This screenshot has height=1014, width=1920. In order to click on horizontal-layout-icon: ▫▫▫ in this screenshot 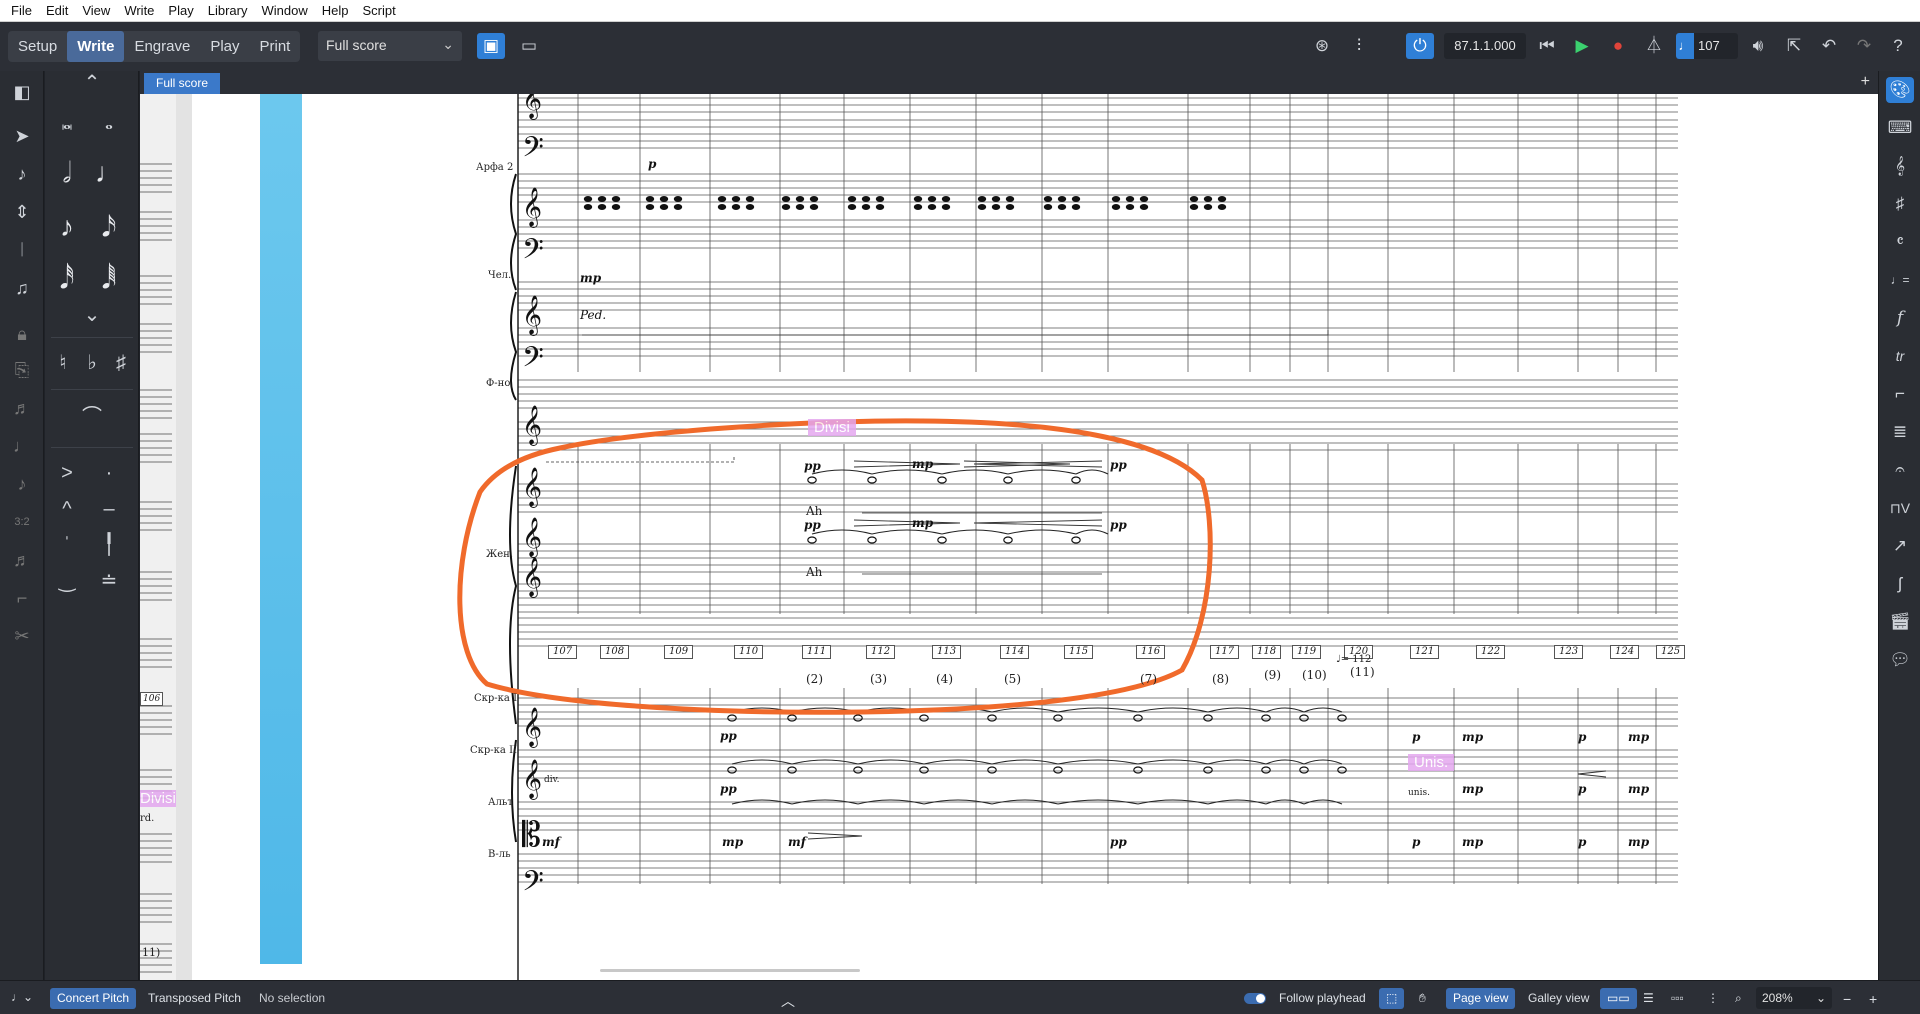, I will do `click(1677, 998)`.